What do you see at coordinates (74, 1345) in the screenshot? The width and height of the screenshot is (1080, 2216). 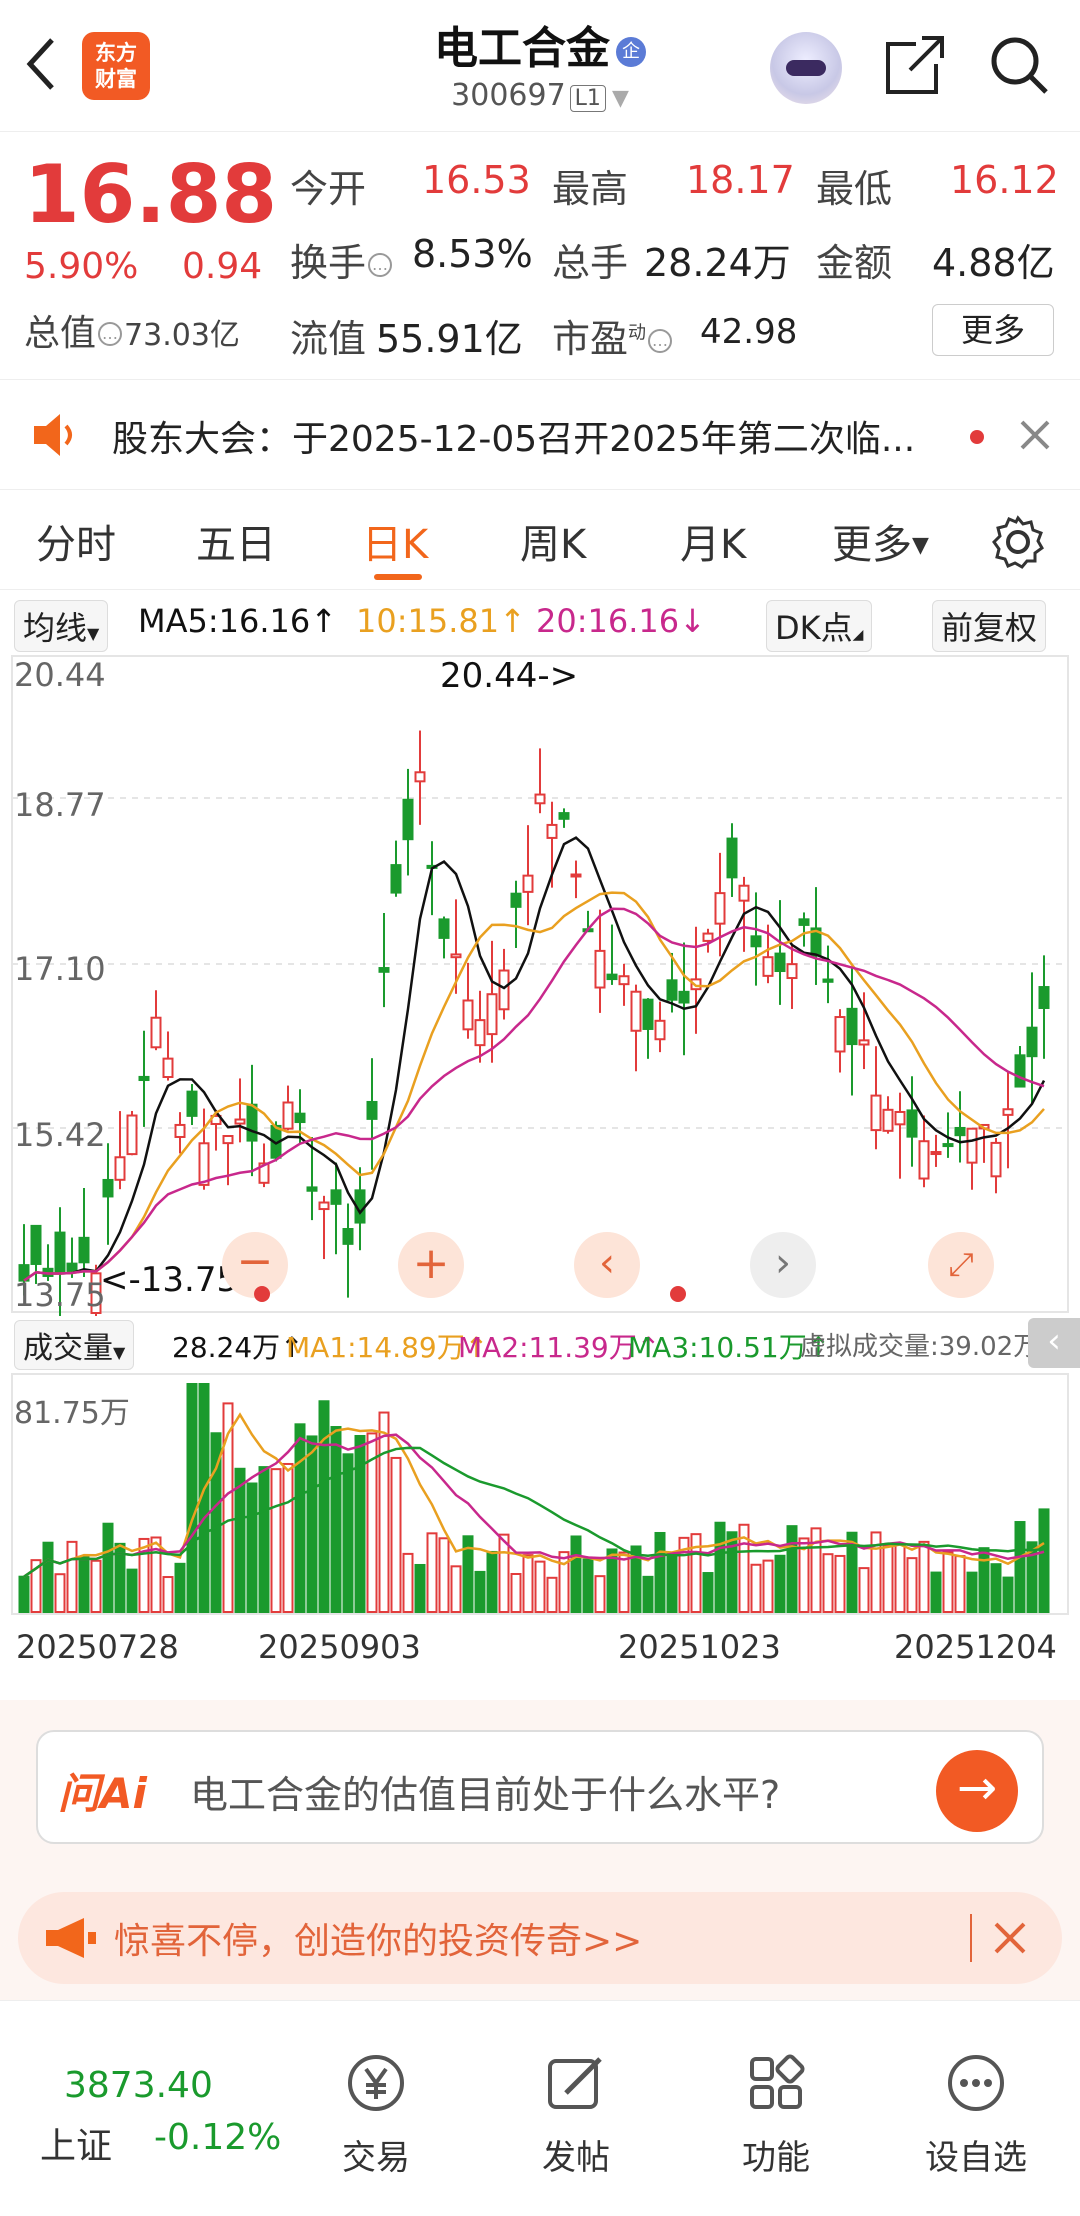 I see `volume-select: 成交量▼` at bounding box center [74, 1345].